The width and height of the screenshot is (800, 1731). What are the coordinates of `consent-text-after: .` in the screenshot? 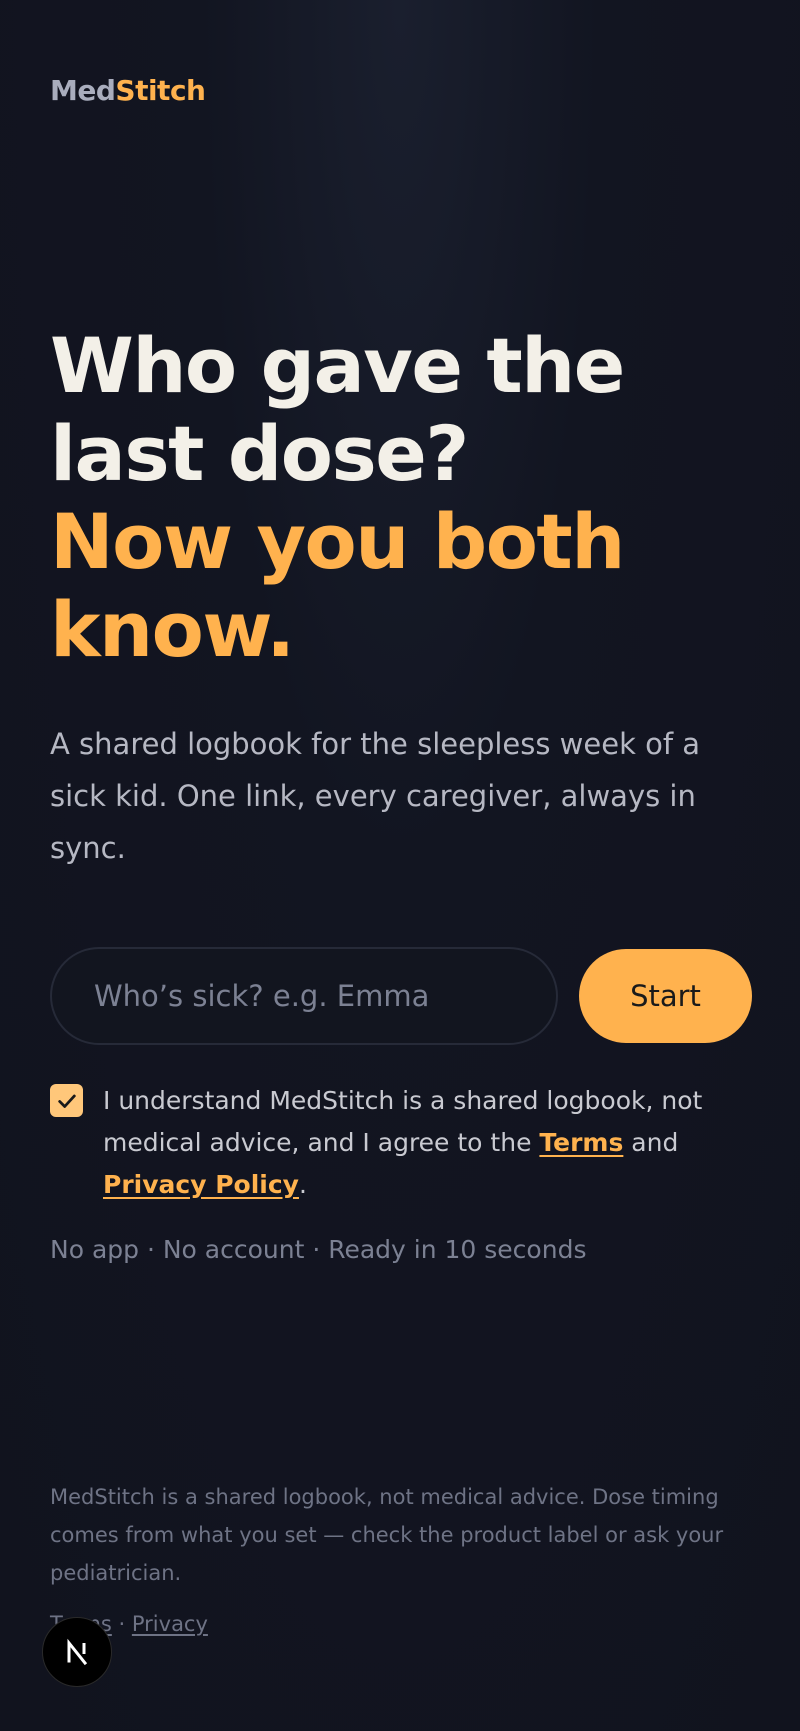 It's located at (302, 1184).